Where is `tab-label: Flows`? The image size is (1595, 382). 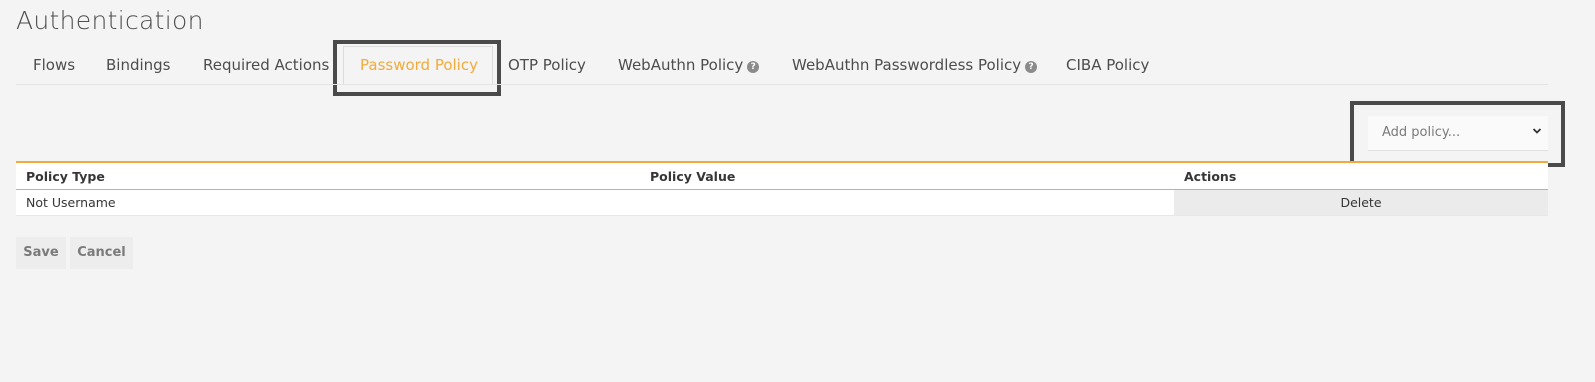 tab-label: Flows is located at coordinates (54, 65).